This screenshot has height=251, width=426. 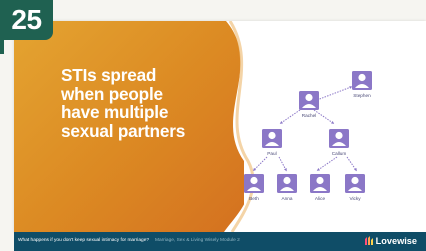 What do you see at coordinates (339, 153) in the screenshot?
I see `label-callum: Callum` at bounding box center [339, 153].